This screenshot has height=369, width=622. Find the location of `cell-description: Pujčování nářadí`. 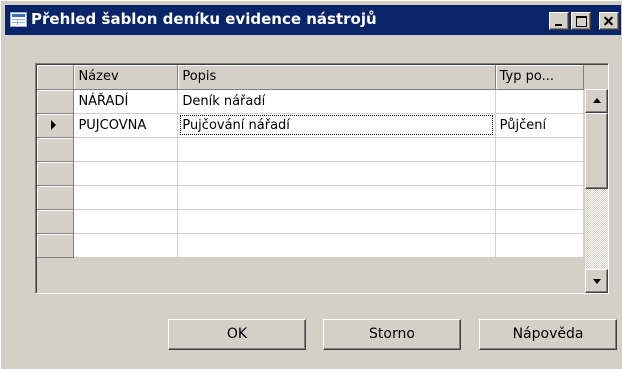

cell-description: Pujčování nářadí is located at coordinates (336, 125).